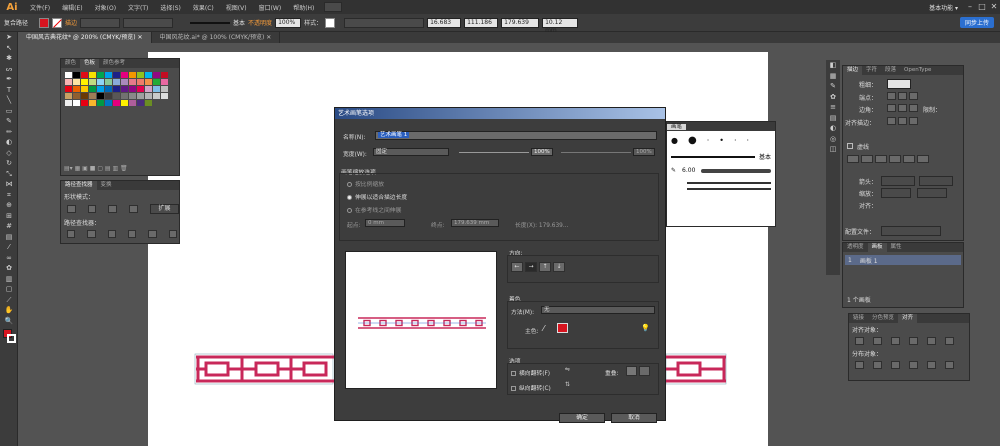  What do you see at coordinates (9, 69) in the screenshot?
I see `lasso-tool-icon: ᔕ` at bounding box center [9, 69].